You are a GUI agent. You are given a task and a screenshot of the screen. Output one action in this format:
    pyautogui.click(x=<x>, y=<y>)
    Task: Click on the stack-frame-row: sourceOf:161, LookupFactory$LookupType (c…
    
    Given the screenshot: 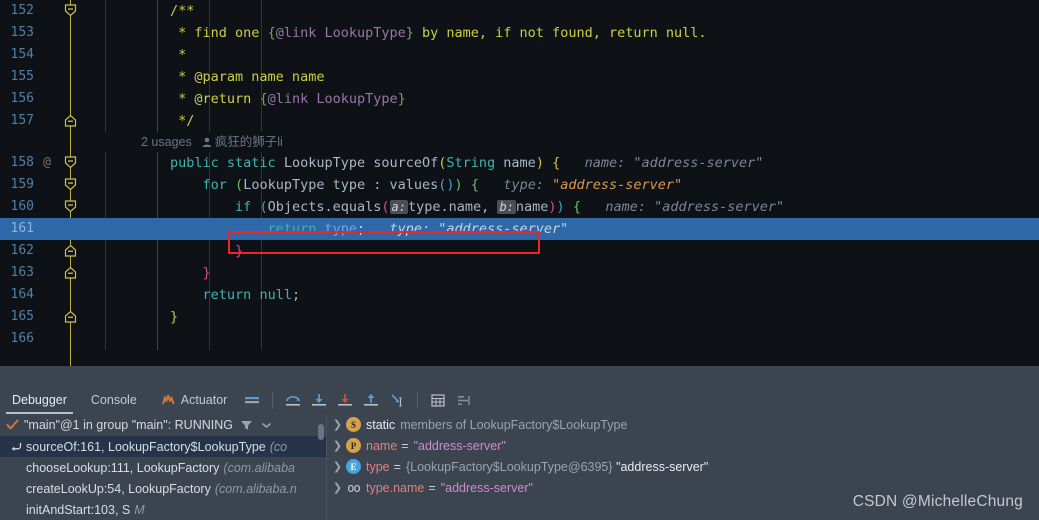 What is the action you would take?
    pyautogui.click(x=163, y=446)
    